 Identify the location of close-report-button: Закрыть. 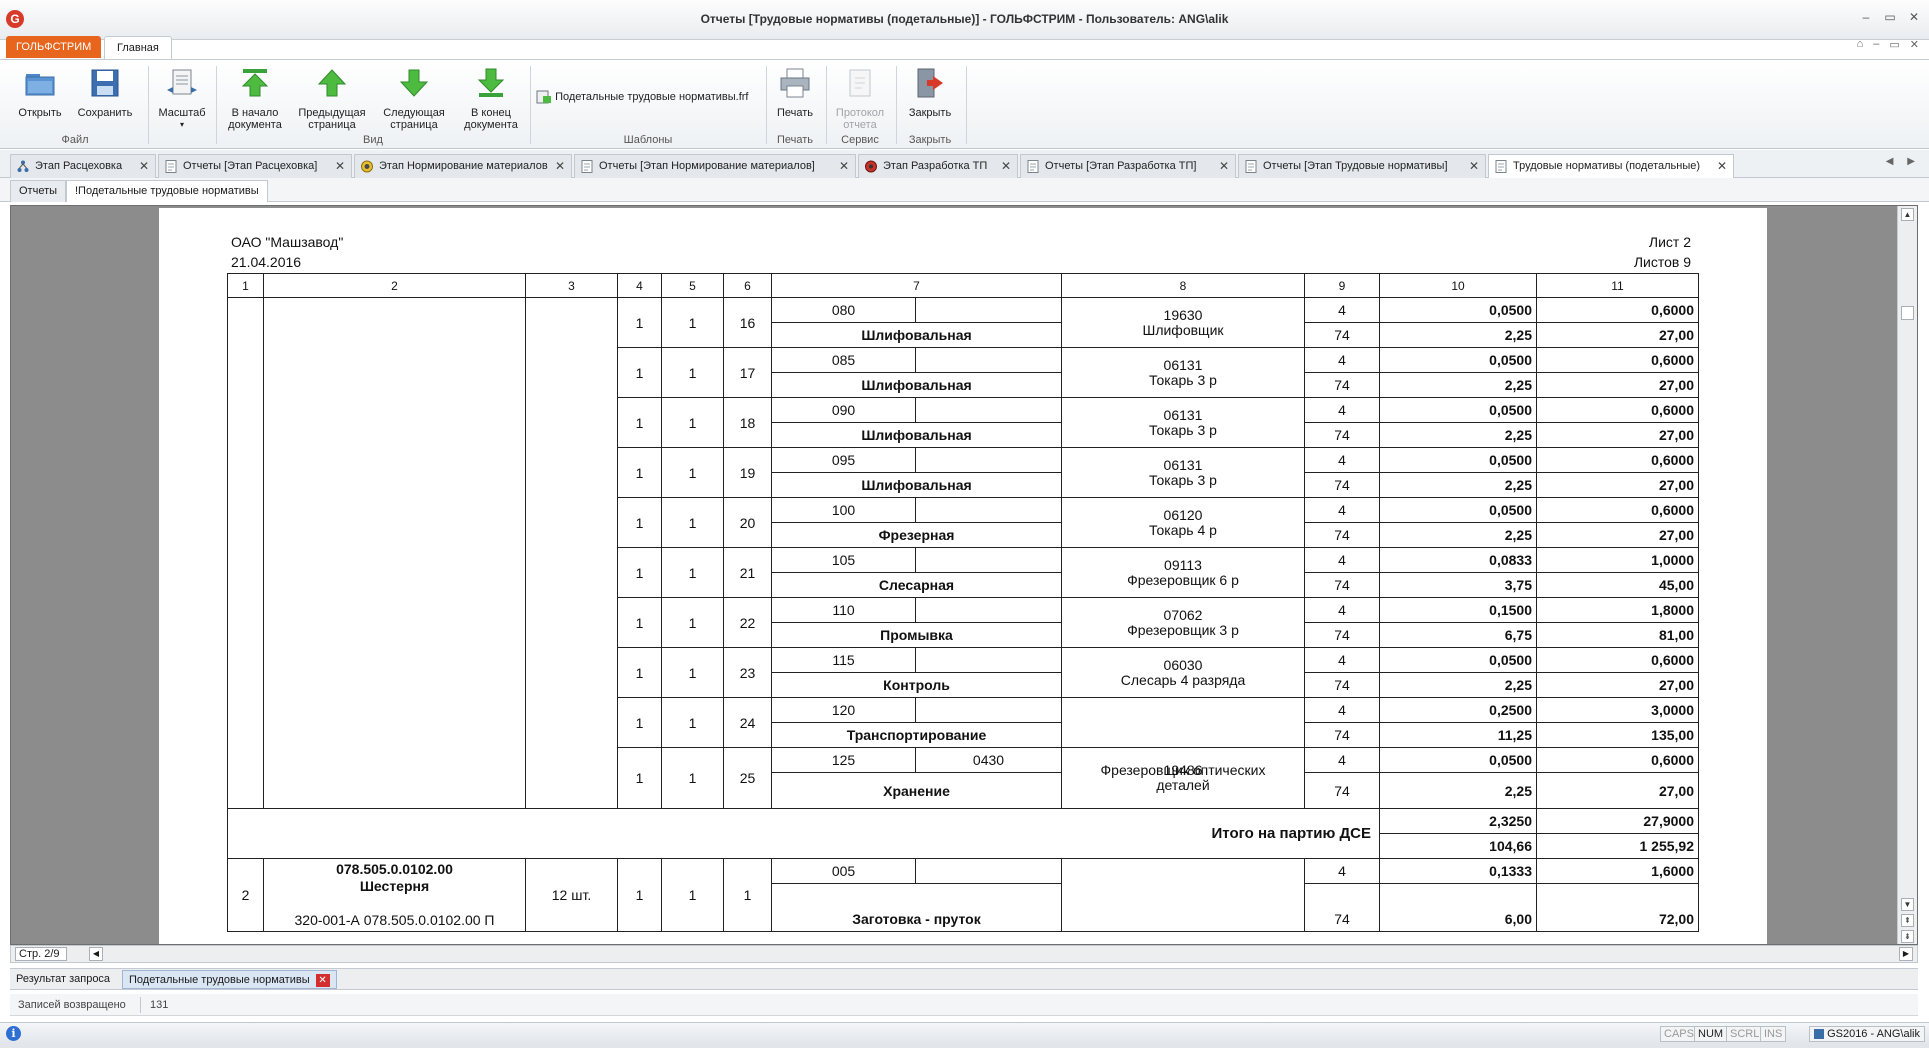
(930, 92).